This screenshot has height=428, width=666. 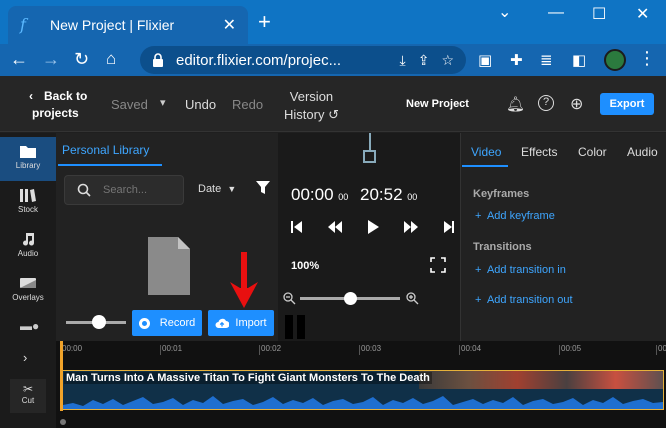 I want to click on back-to-projects-button: ‹ Back to projects, so click(x=58, y=105).